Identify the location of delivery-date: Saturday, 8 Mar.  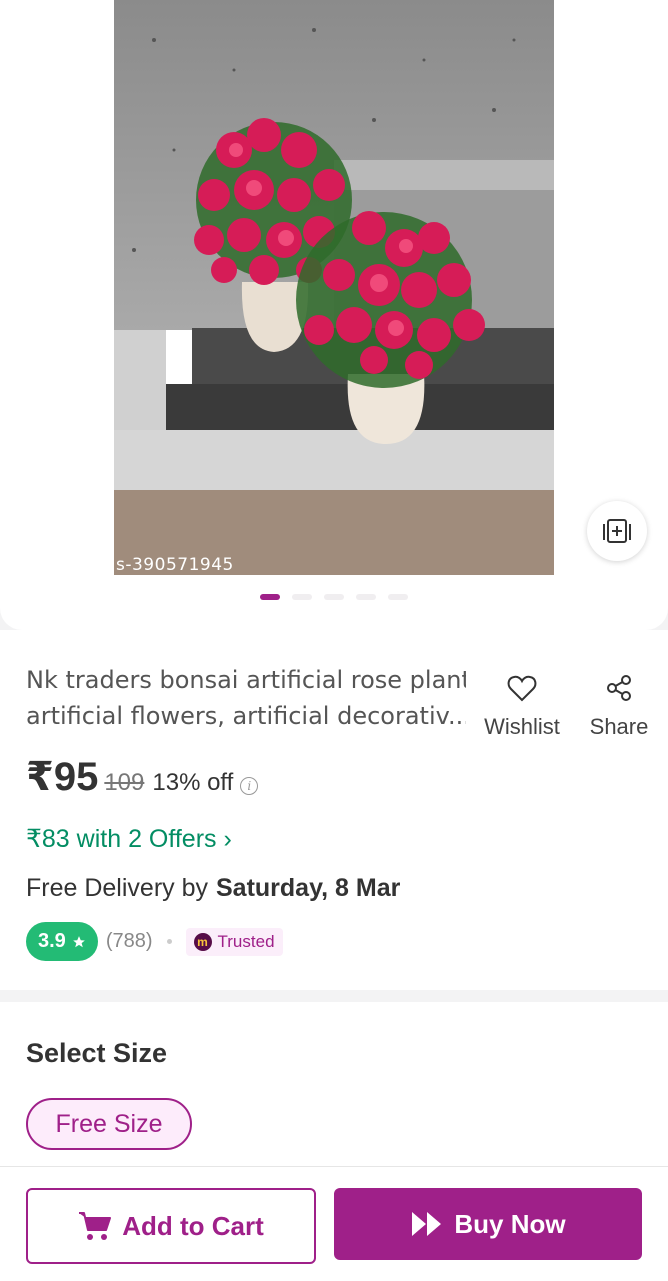
(308, 888).